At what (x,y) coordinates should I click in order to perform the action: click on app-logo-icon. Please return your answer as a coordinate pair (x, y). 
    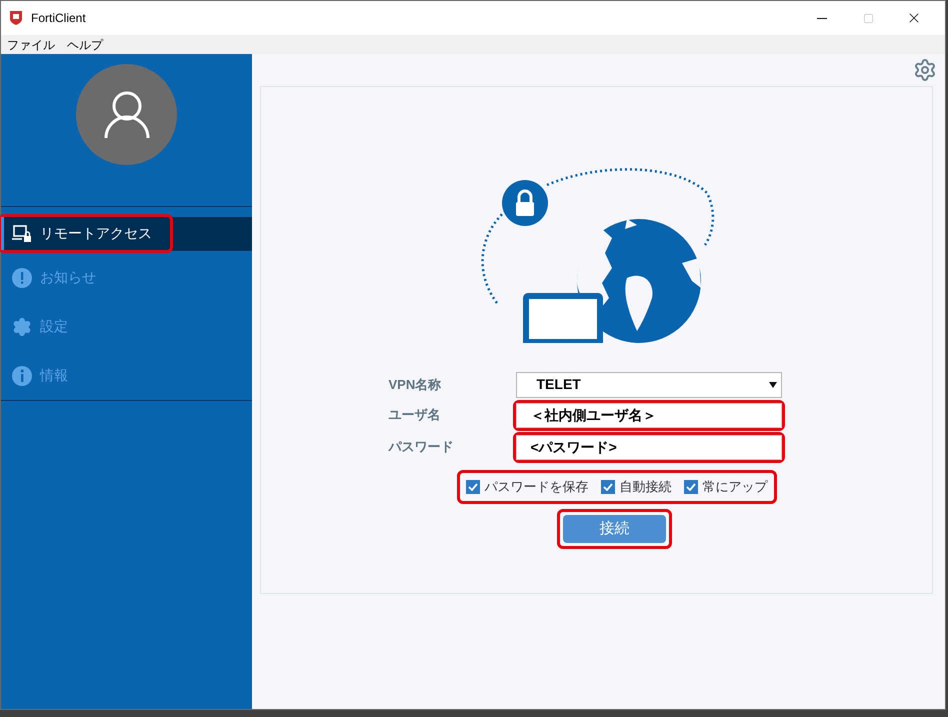
    Looking at the image, I should click on (16, 18).